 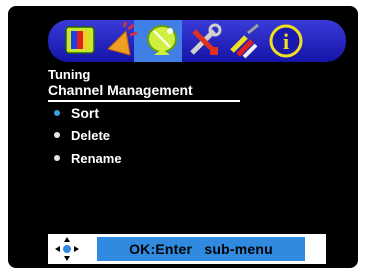 What do you see at coordinates (69, 74) in the screenshot?
I see `breadcrumb: Tuning` at bounding box center [69, 74].